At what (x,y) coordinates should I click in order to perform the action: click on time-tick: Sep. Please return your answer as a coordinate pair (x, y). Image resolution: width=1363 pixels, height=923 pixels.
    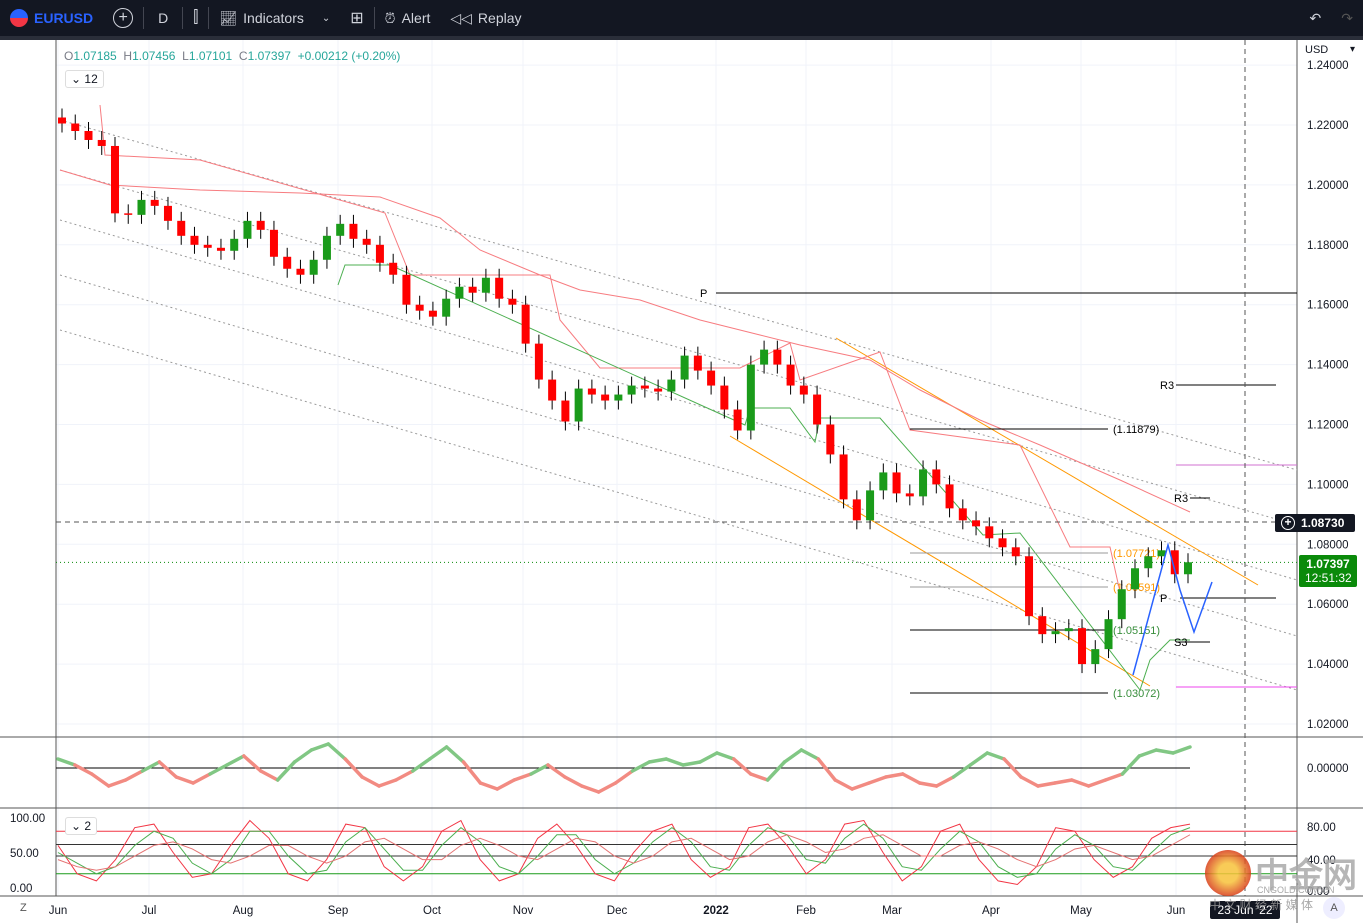
    Looking at the image, I should click on (338, 911).